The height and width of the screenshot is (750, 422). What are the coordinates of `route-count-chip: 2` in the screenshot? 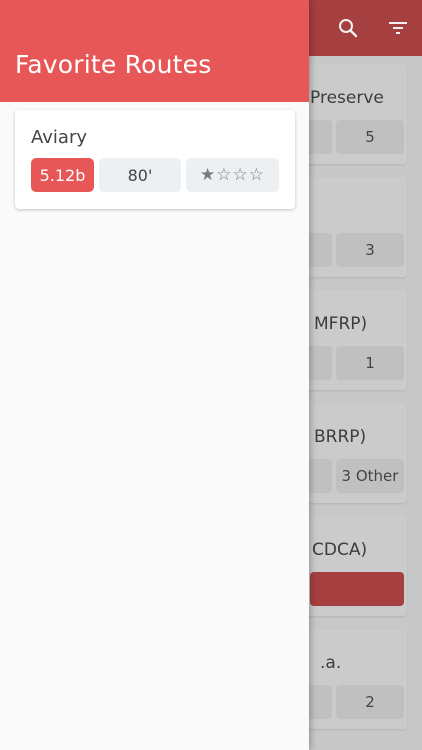 It's located at (370, 702).